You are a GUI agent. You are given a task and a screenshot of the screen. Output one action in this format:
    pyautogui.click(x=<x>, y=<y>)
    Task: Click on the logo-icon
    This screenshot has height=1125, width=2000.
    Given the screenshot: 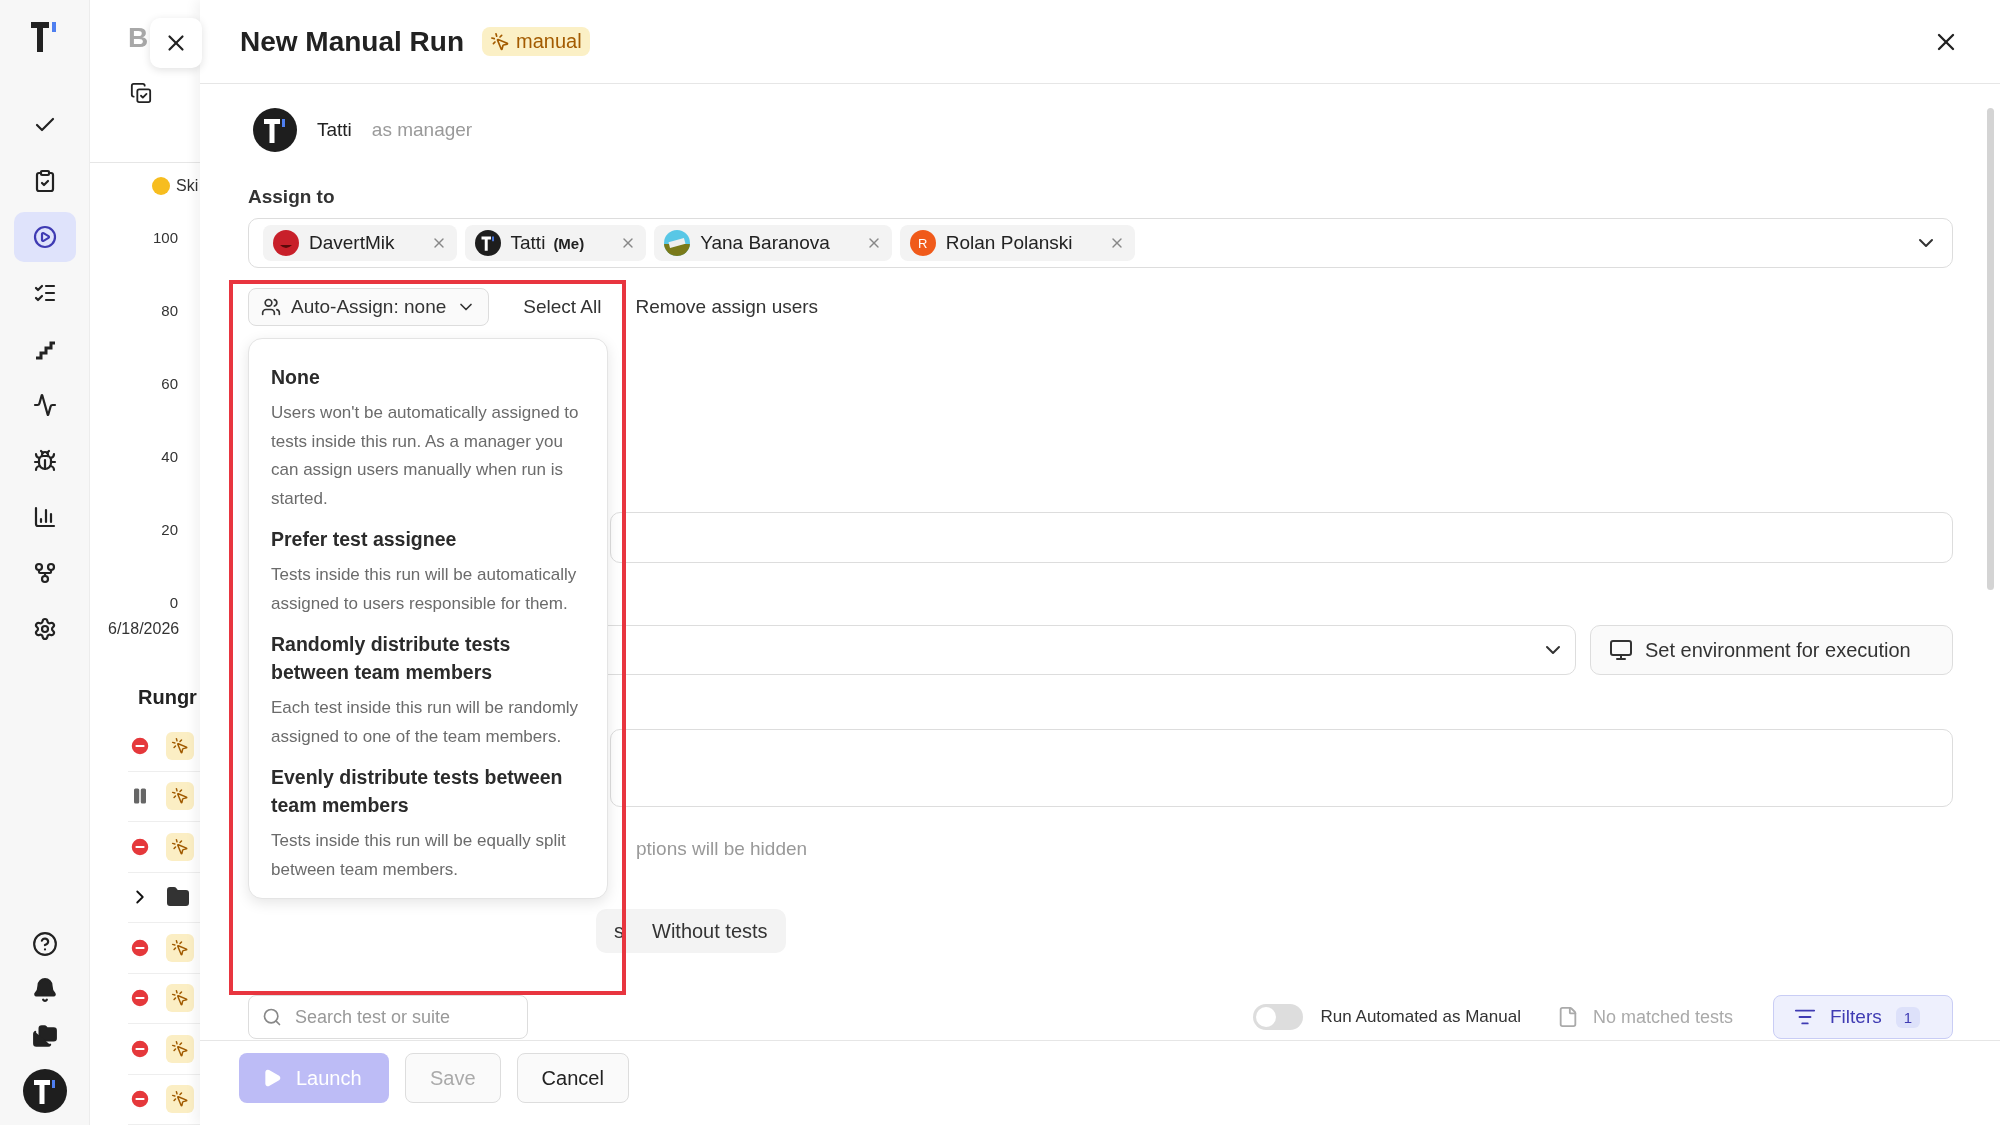 What is the action you would take?
    pyautogui.click(x=44, y=37)
    